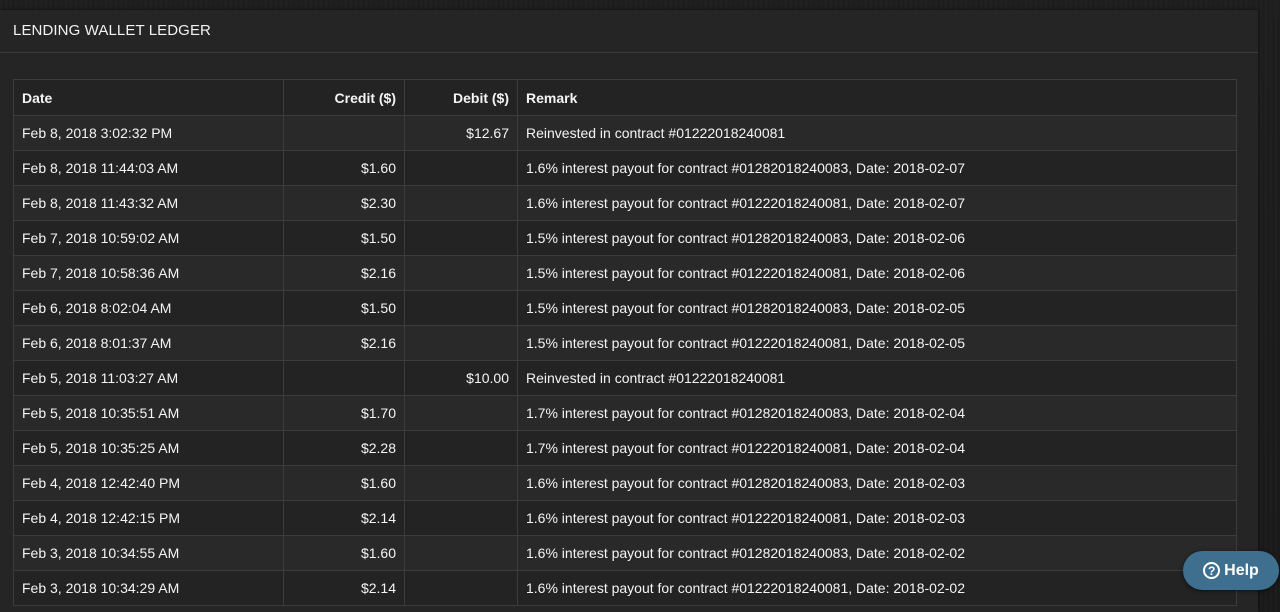  Describe the element at coordinates (344, 97) in the screenshot. I see `column-header-credit: Credit ($)` at that location.